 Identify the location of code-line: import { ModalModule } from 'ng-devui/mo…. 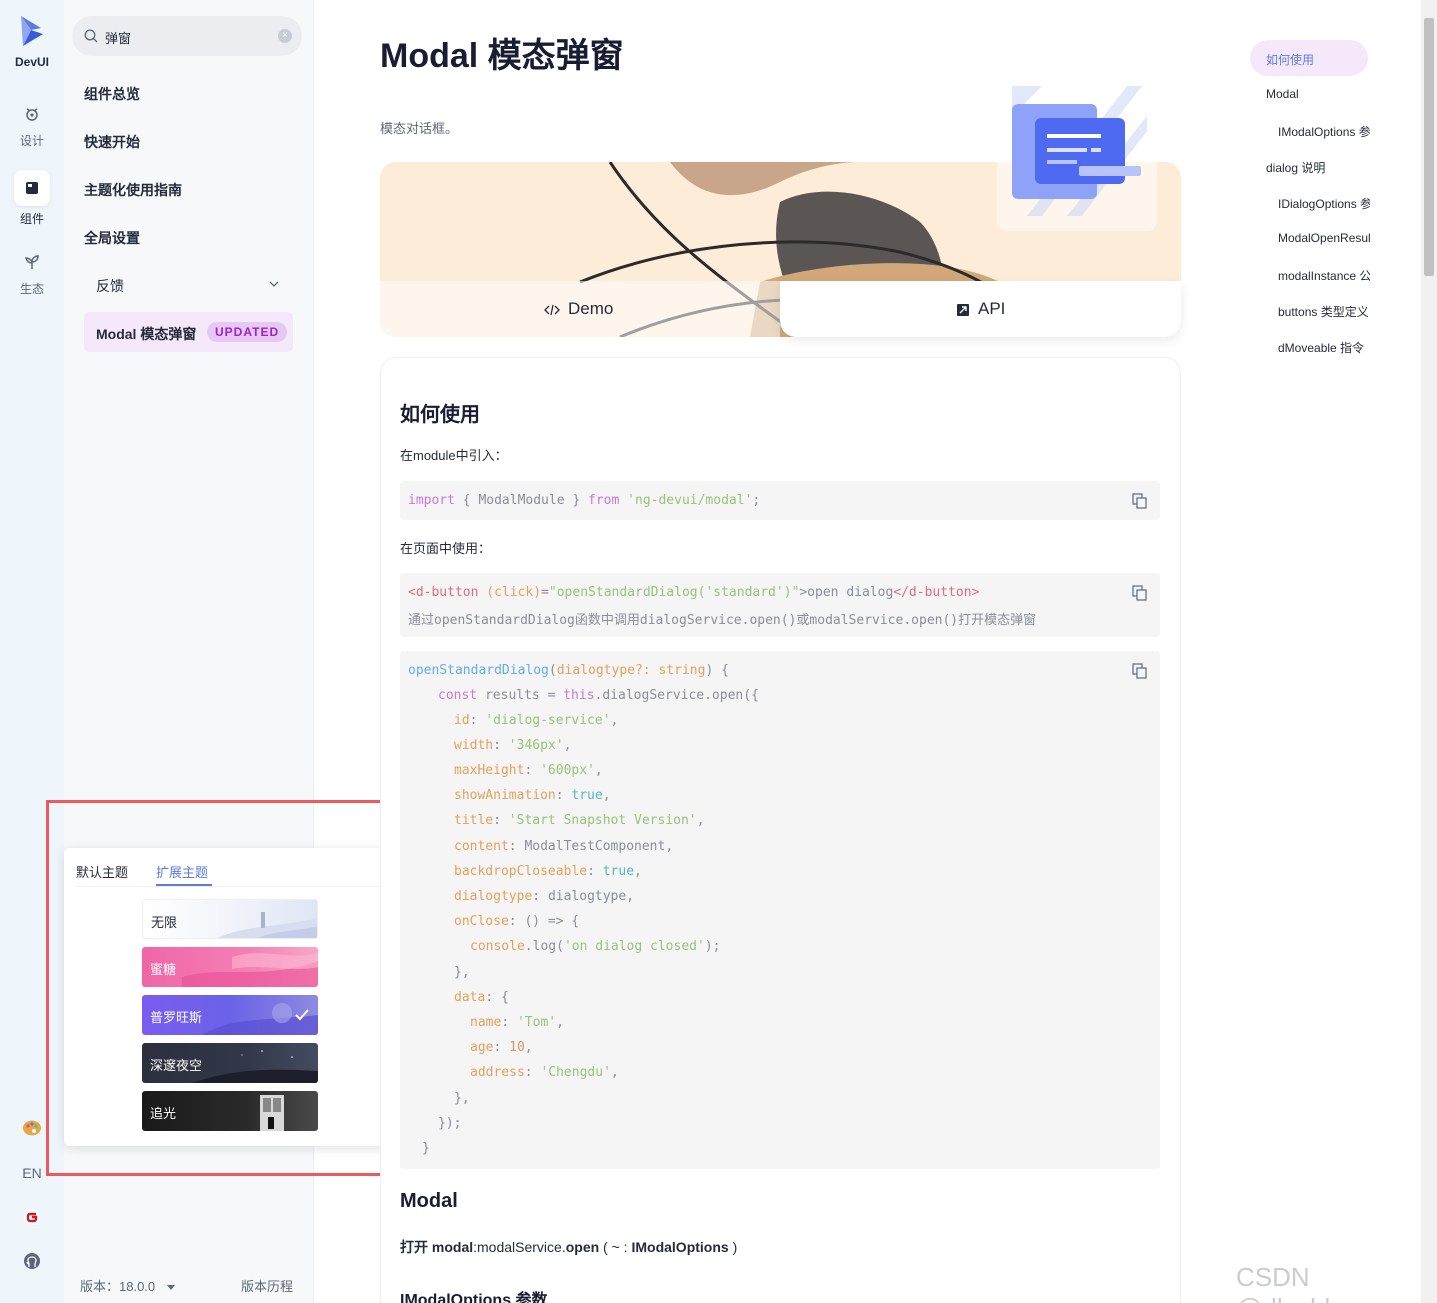
(584, 500).